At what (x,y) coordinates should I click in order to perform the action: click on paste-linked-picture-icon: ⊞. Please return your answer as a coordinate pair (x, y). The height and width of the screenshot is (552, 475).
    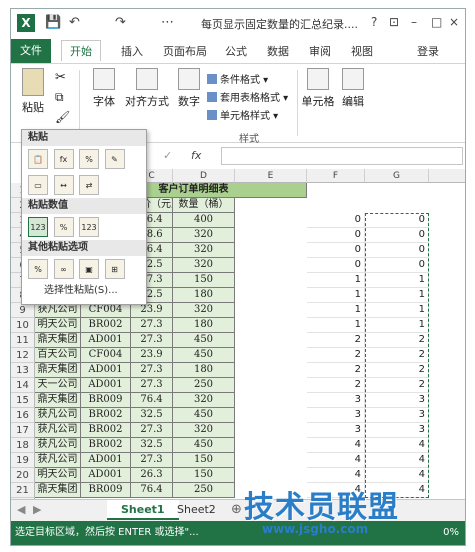
    Looking at the image, I should click on (114, 269).